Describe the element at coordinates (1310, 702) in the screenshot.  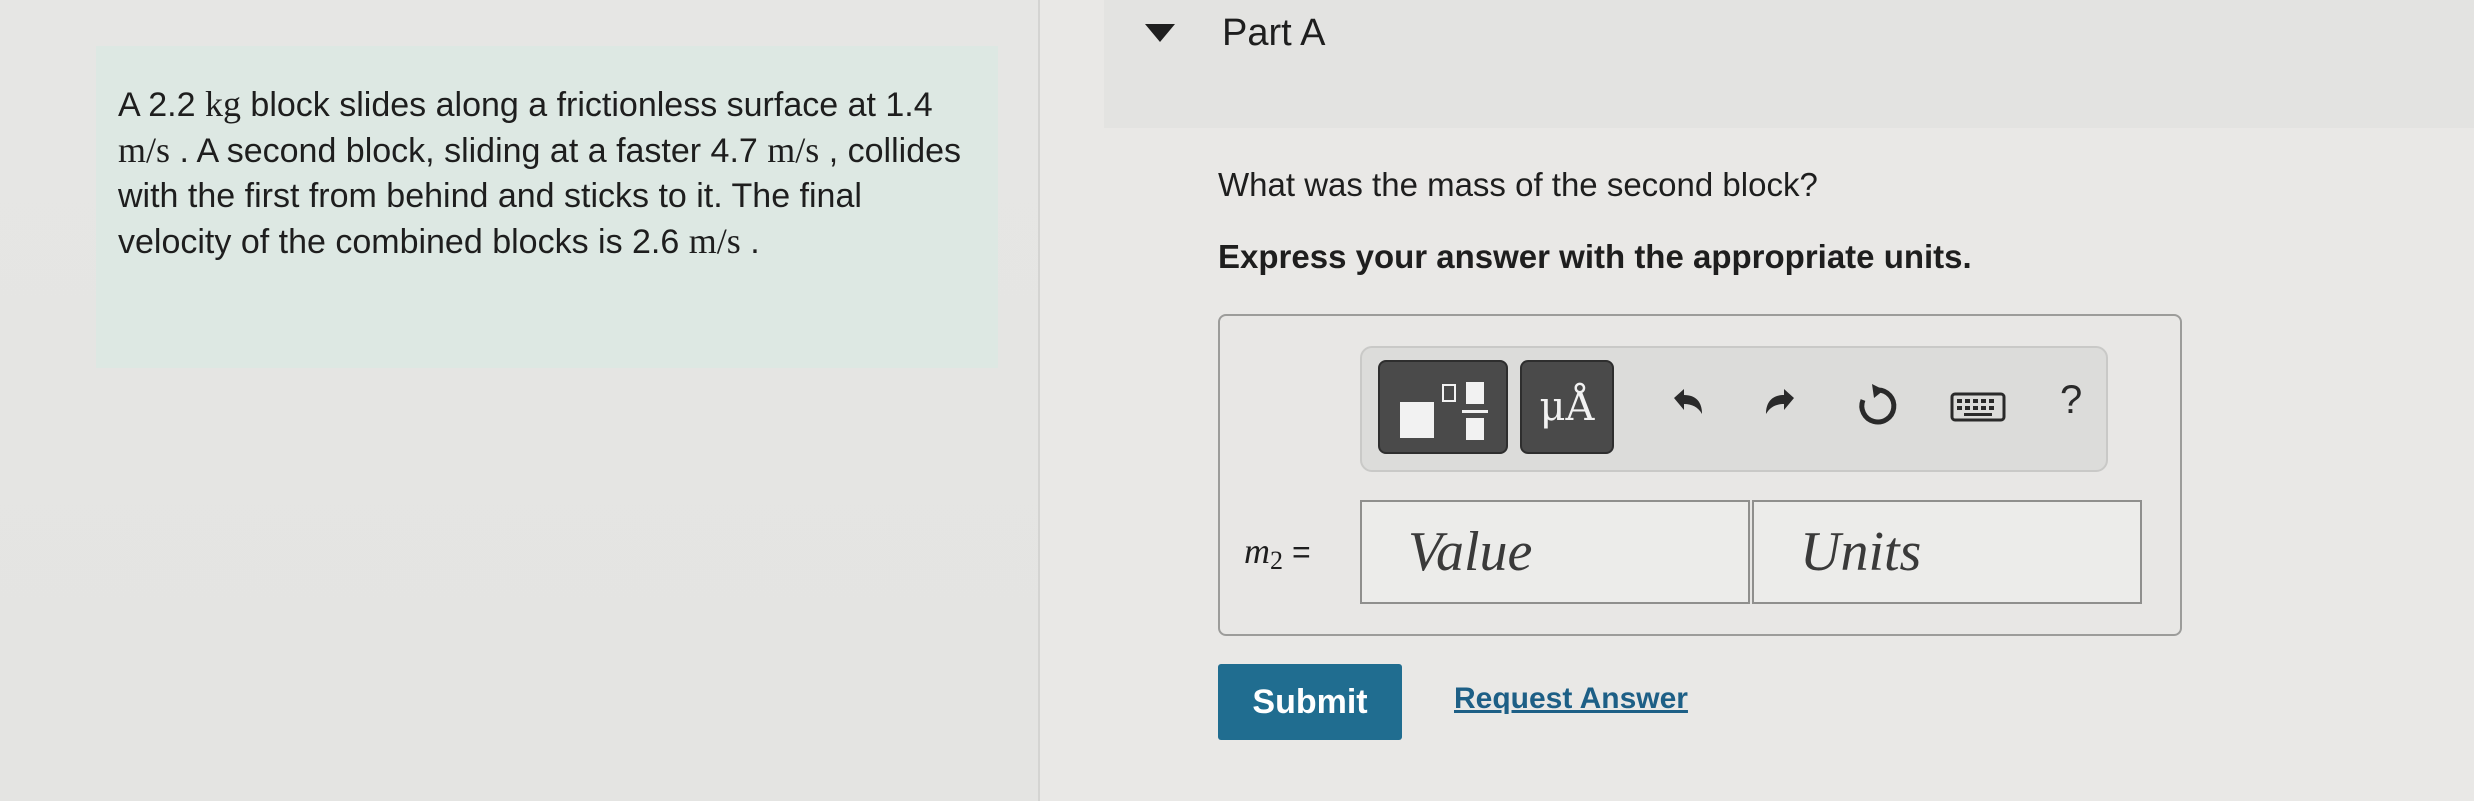
I see `submit-button: Submit` at that location.